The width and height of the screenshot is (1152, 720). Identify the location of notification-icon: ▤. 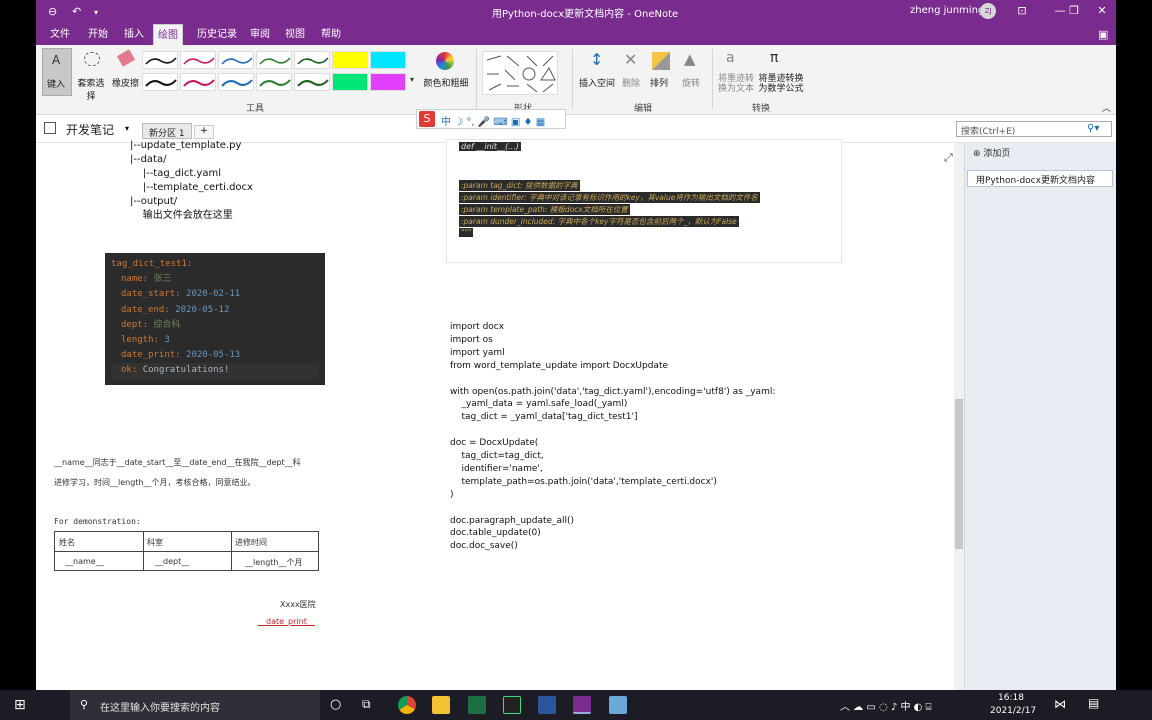
(1093, 703).